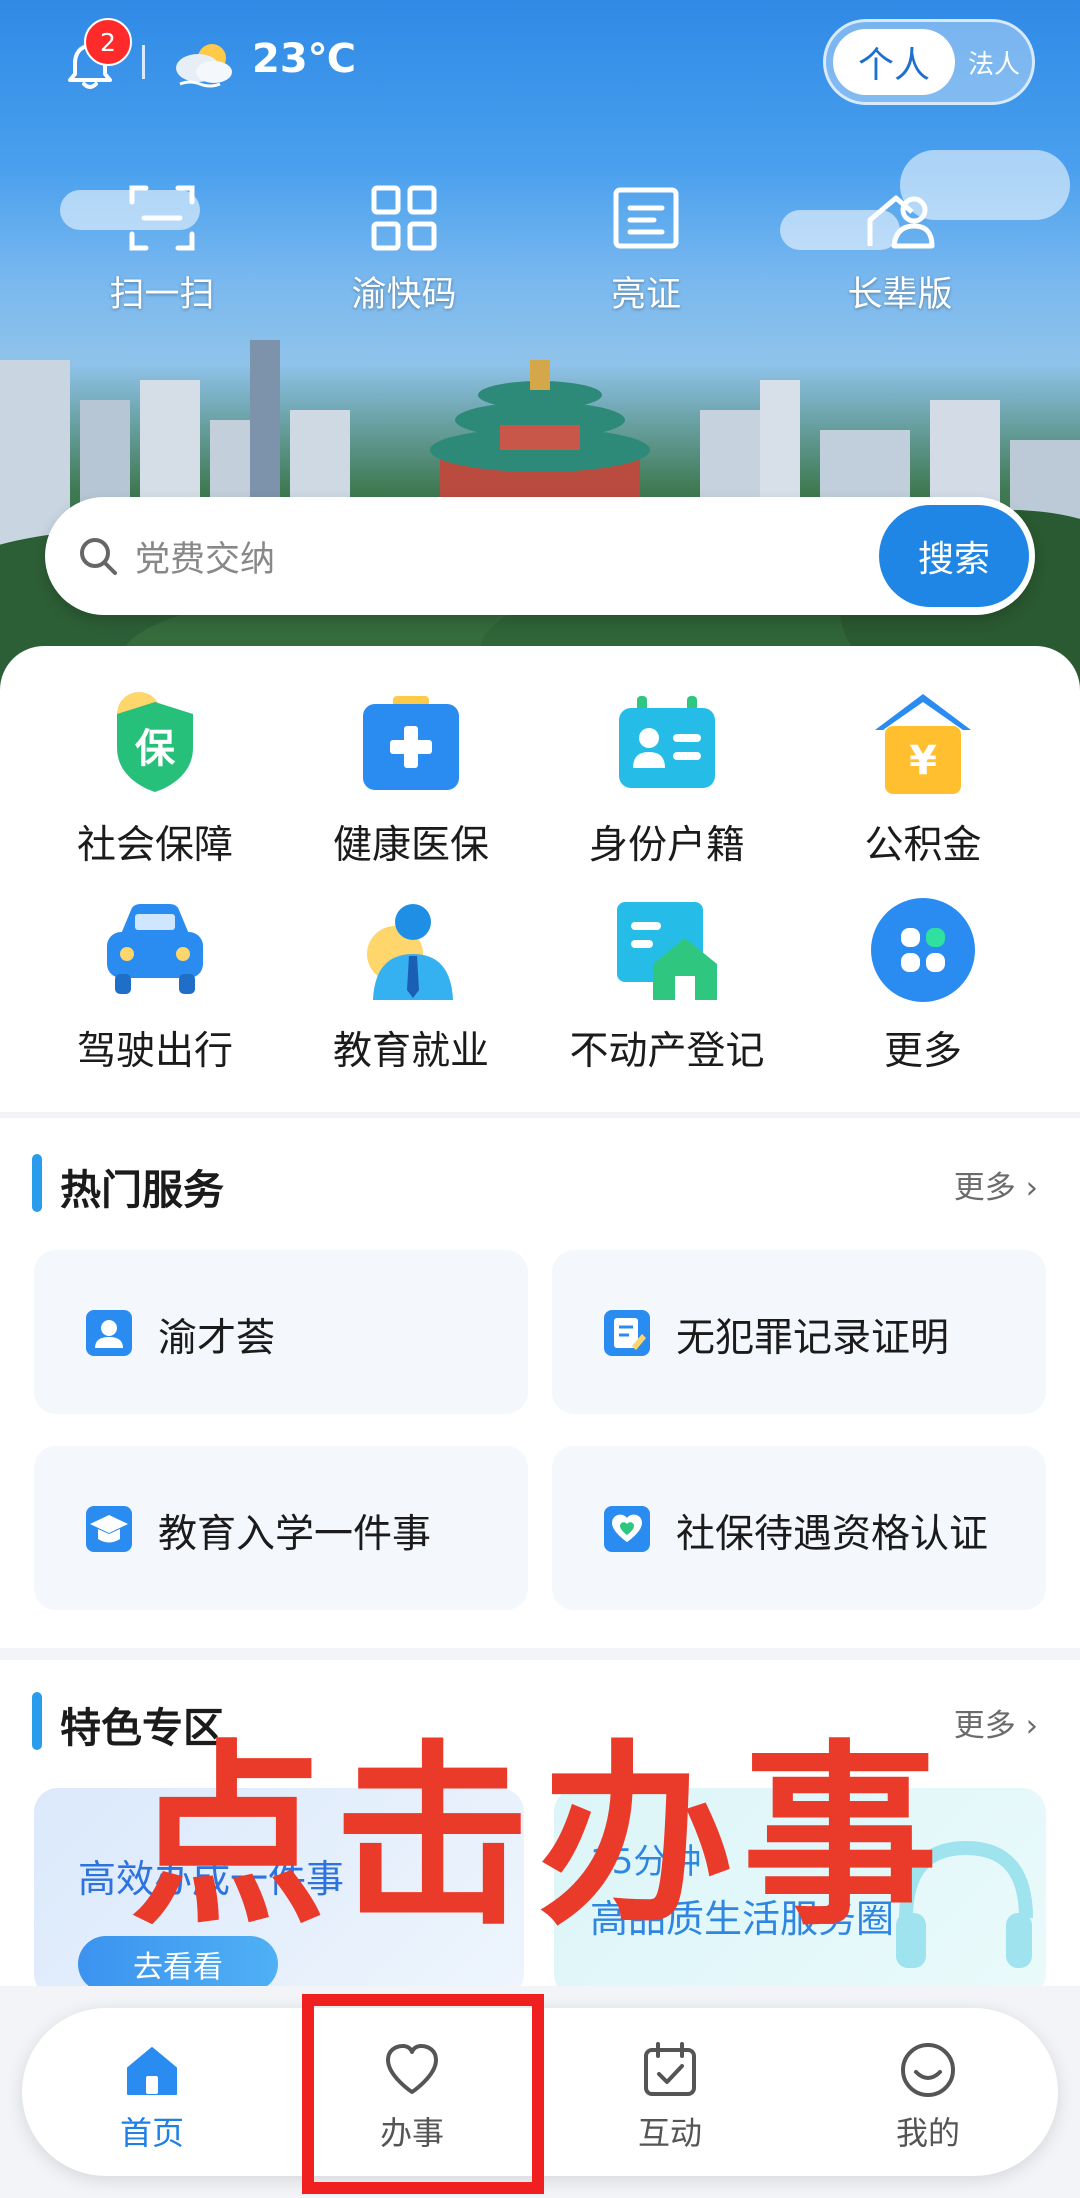  I want to click on grid-item-label: 社会保障, so click(154, 845).